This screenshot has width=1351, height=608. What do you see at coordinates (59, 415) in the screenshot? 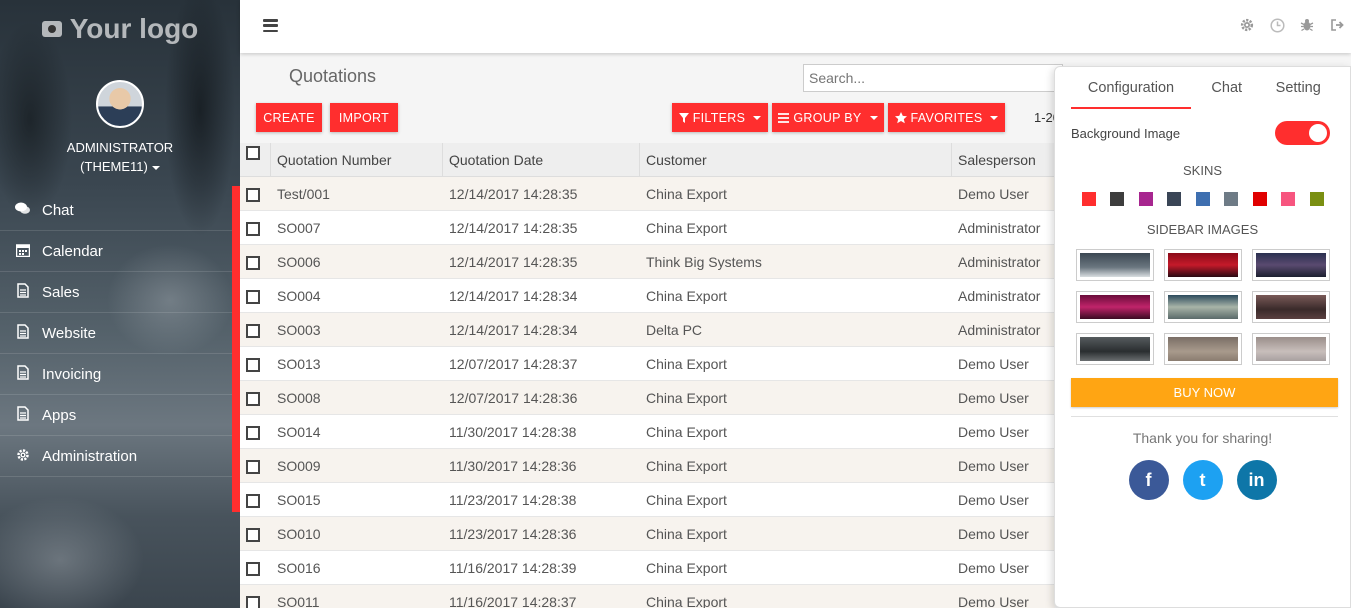
I see `sidebar-item-label: Apps` at bounding box center [59, 415].